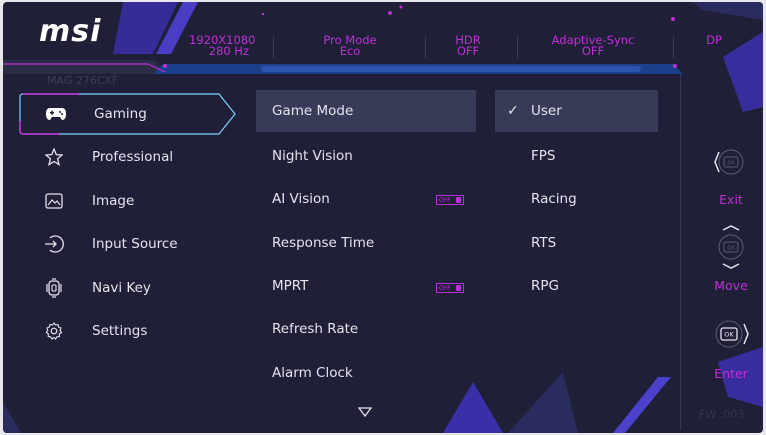 The width and height of the screenshot is (766, 435). Describe the element at coordinates (54, 157) in the screenshot. I see `star-icon` at that location.